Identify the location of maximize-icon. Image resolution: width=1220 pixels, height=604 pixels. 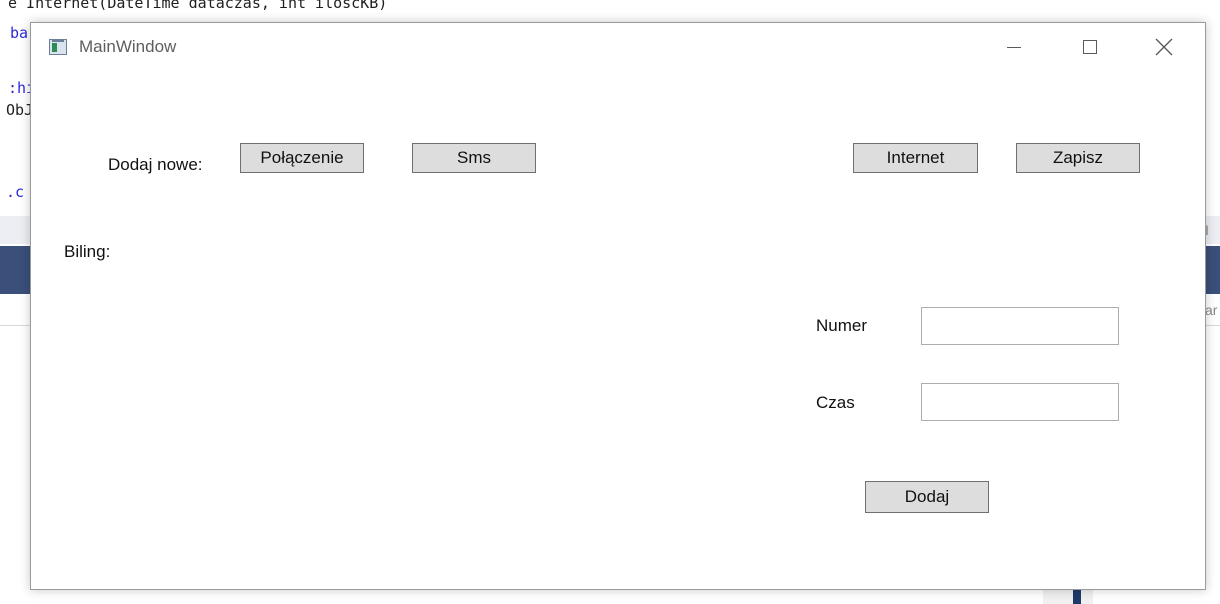
(1090, 47).